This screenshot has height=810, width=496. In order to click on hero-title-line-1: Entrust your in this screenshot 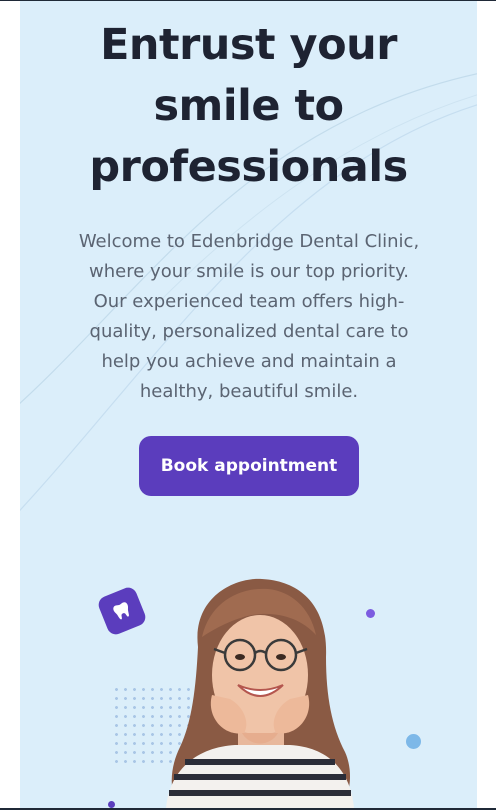, I will do `click(248, 45)`.